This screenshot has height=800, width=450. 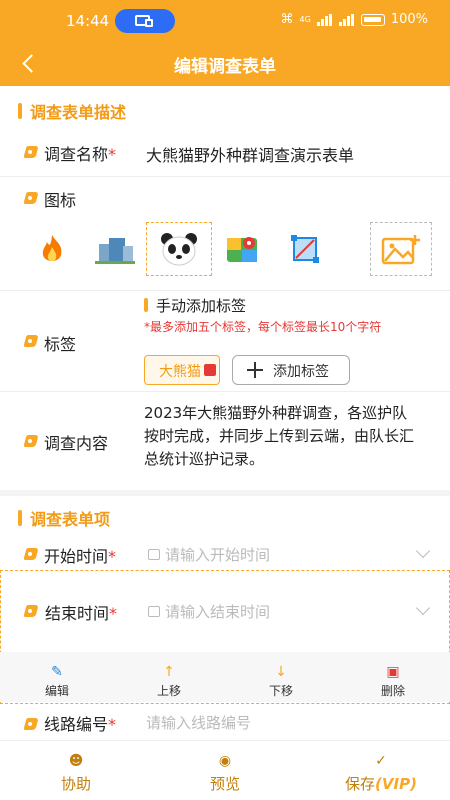 What do you see at coordinates (255, 370) in the screenshot?
I see `plus-icon` at bounding box center [255, 370].